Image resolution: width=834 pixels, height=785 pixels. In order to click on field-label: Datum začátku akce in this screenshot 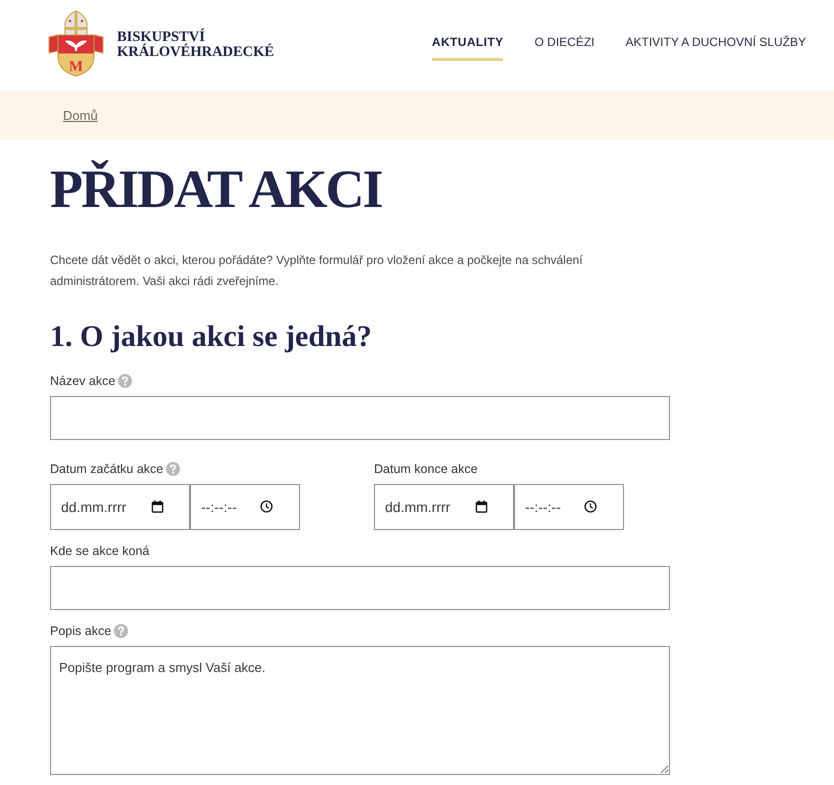, I will do `click(107, 469)`.